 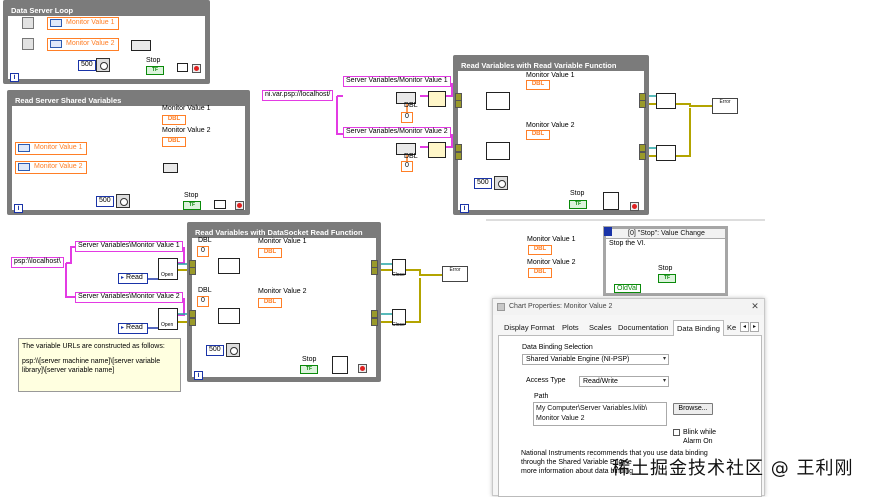 I want to click on ds-stop-label: Stop, so click(x=309, y=359).